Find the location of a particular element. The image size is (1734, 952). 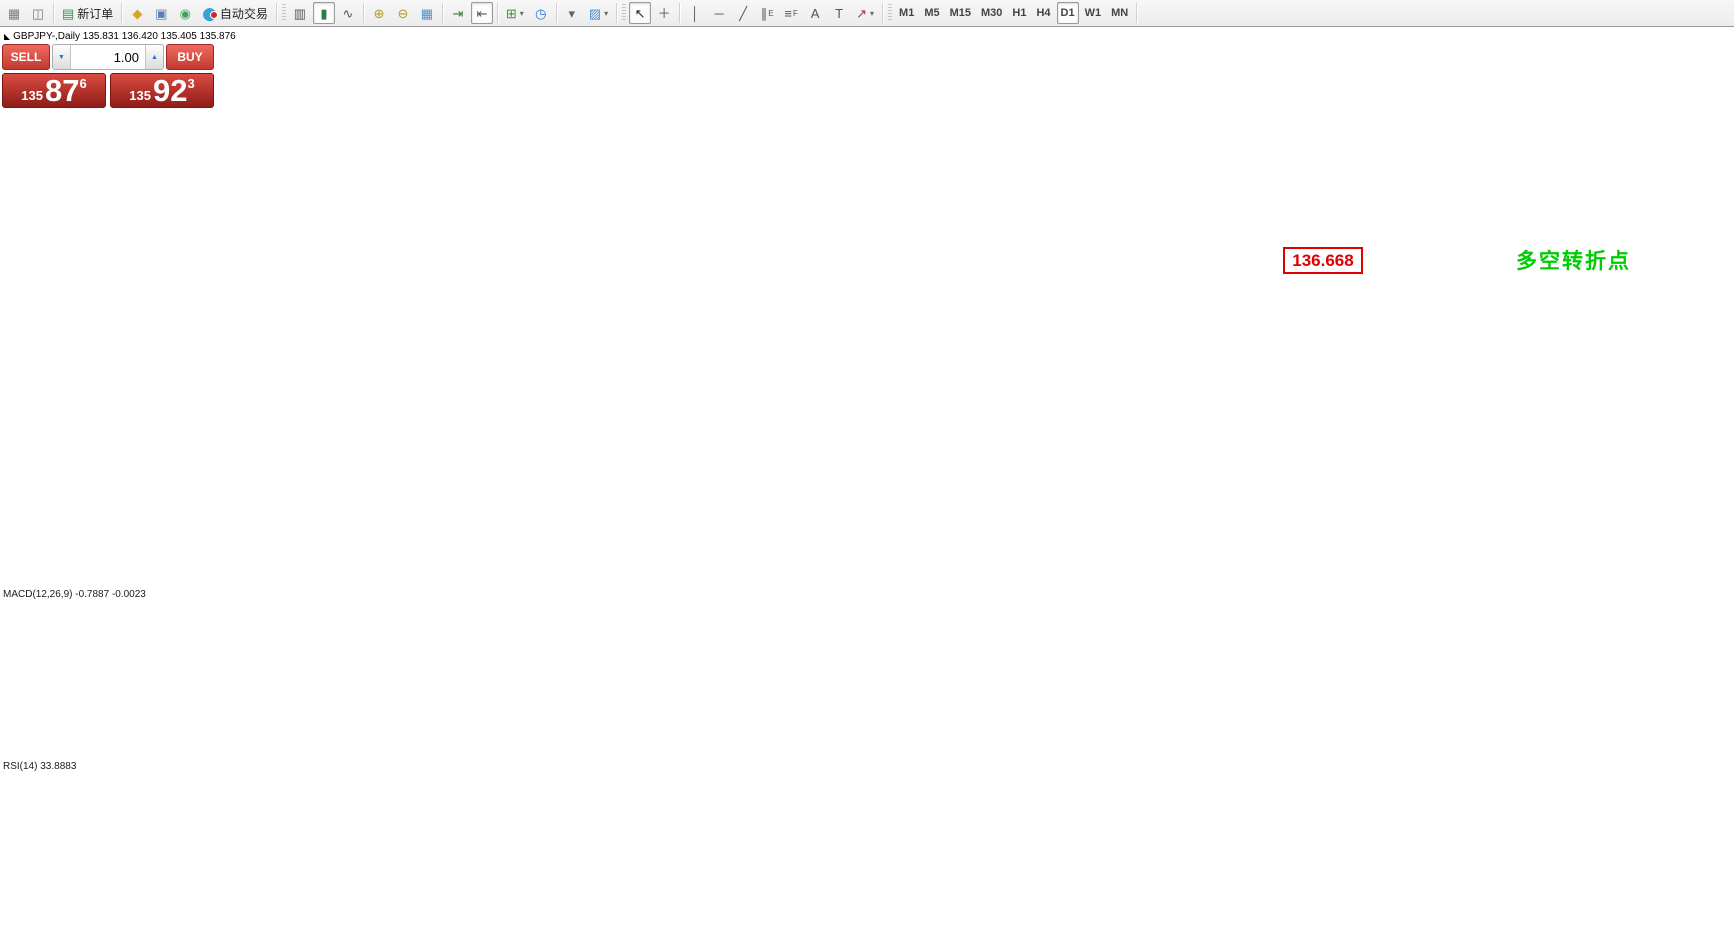

volume-input: 1.00 is located at coordinates (108, 57).